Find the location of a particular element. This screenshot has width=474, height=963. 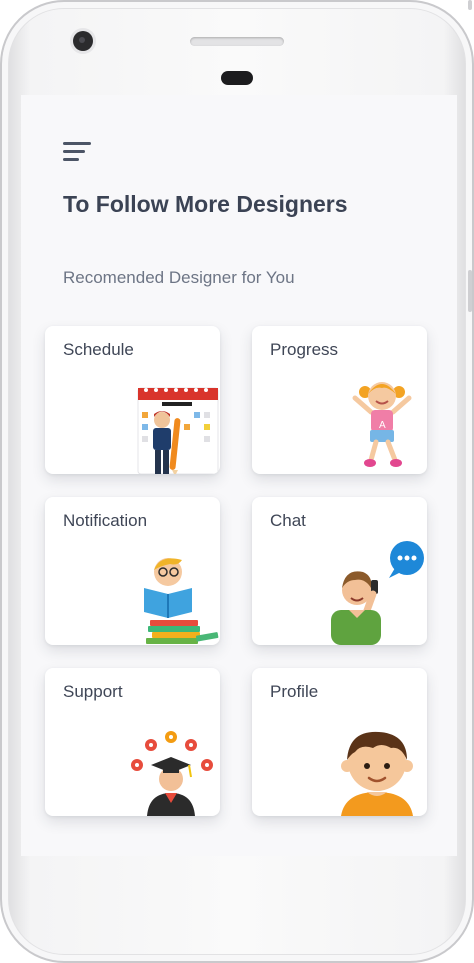

jumping-girl-icon: A is located at coordinates (382, 424).